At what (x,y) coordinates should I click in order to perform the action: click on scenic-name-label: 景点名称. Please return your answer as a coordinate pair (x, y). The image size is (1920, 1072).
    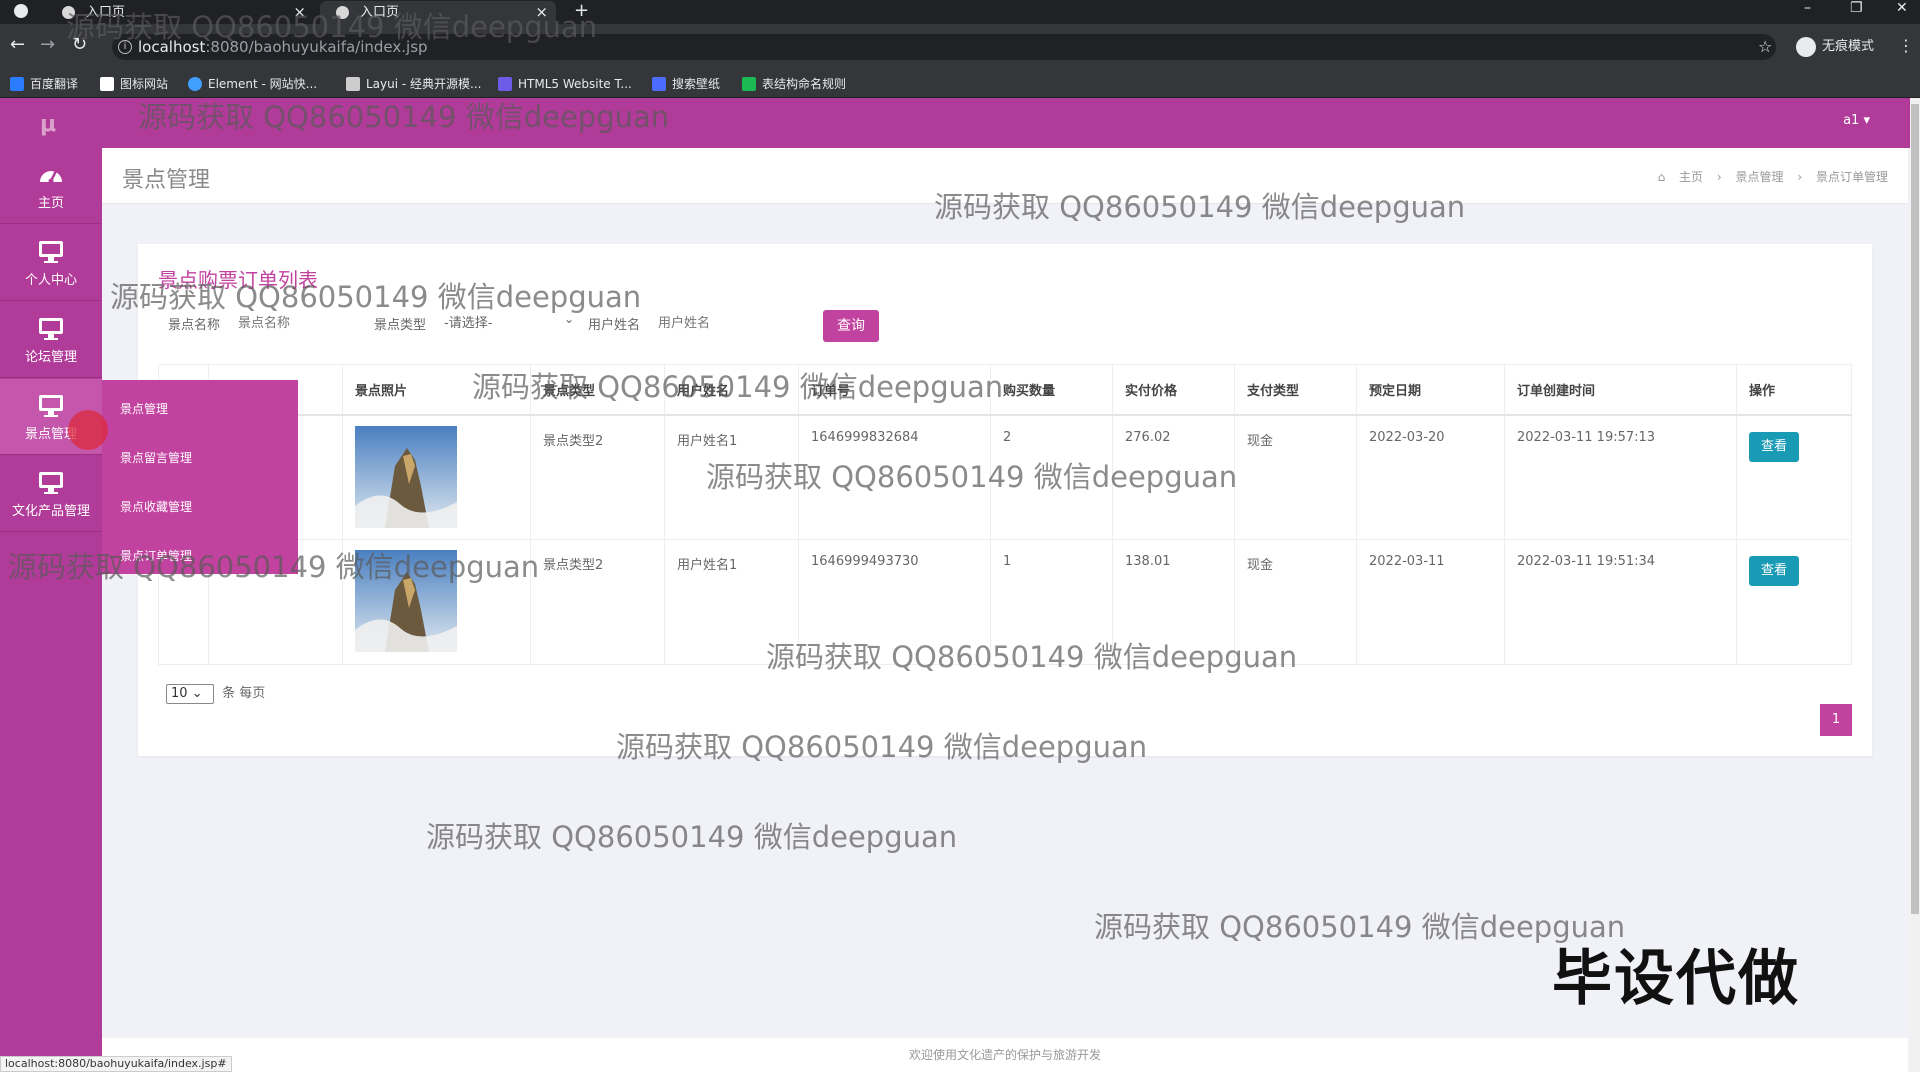
    Looking at the image, I should click on (194, 325).